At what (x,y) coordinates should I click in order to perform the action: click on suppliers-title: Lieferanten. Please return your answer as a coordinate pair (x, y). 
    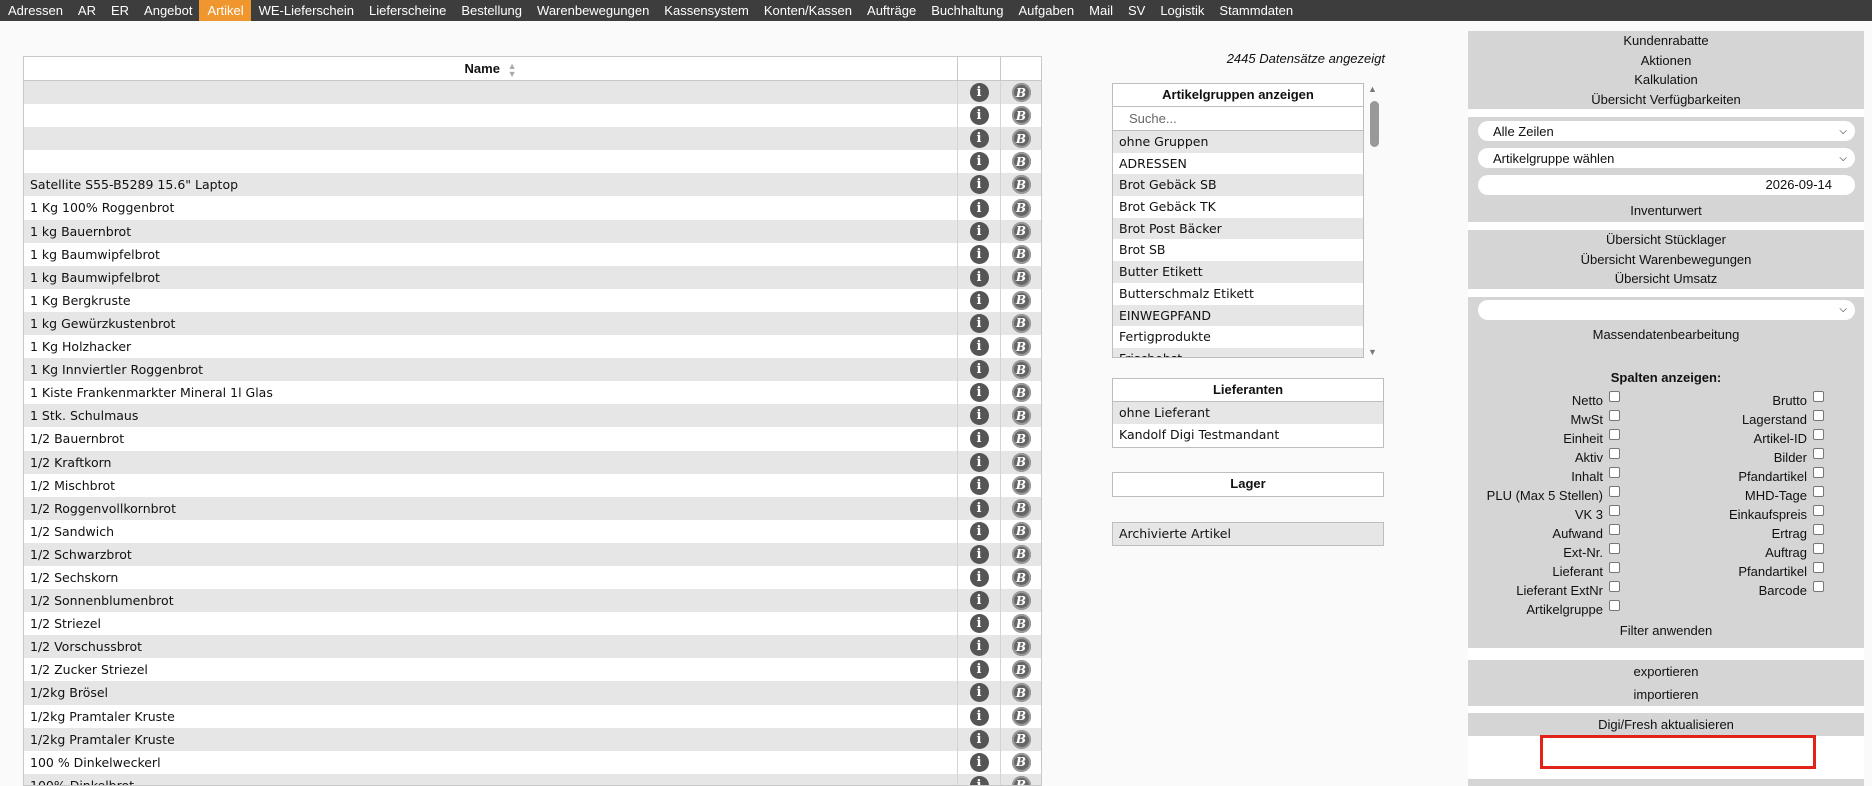
    Looking at the image, I should click on (1248, 390).